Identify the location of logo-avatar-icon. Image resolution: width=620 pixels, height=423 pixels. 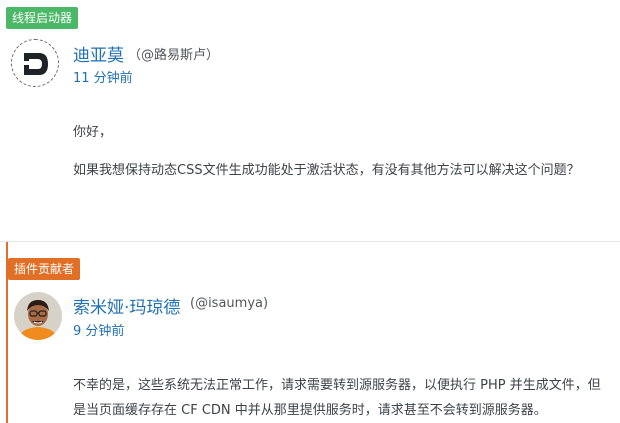
(35, 63).